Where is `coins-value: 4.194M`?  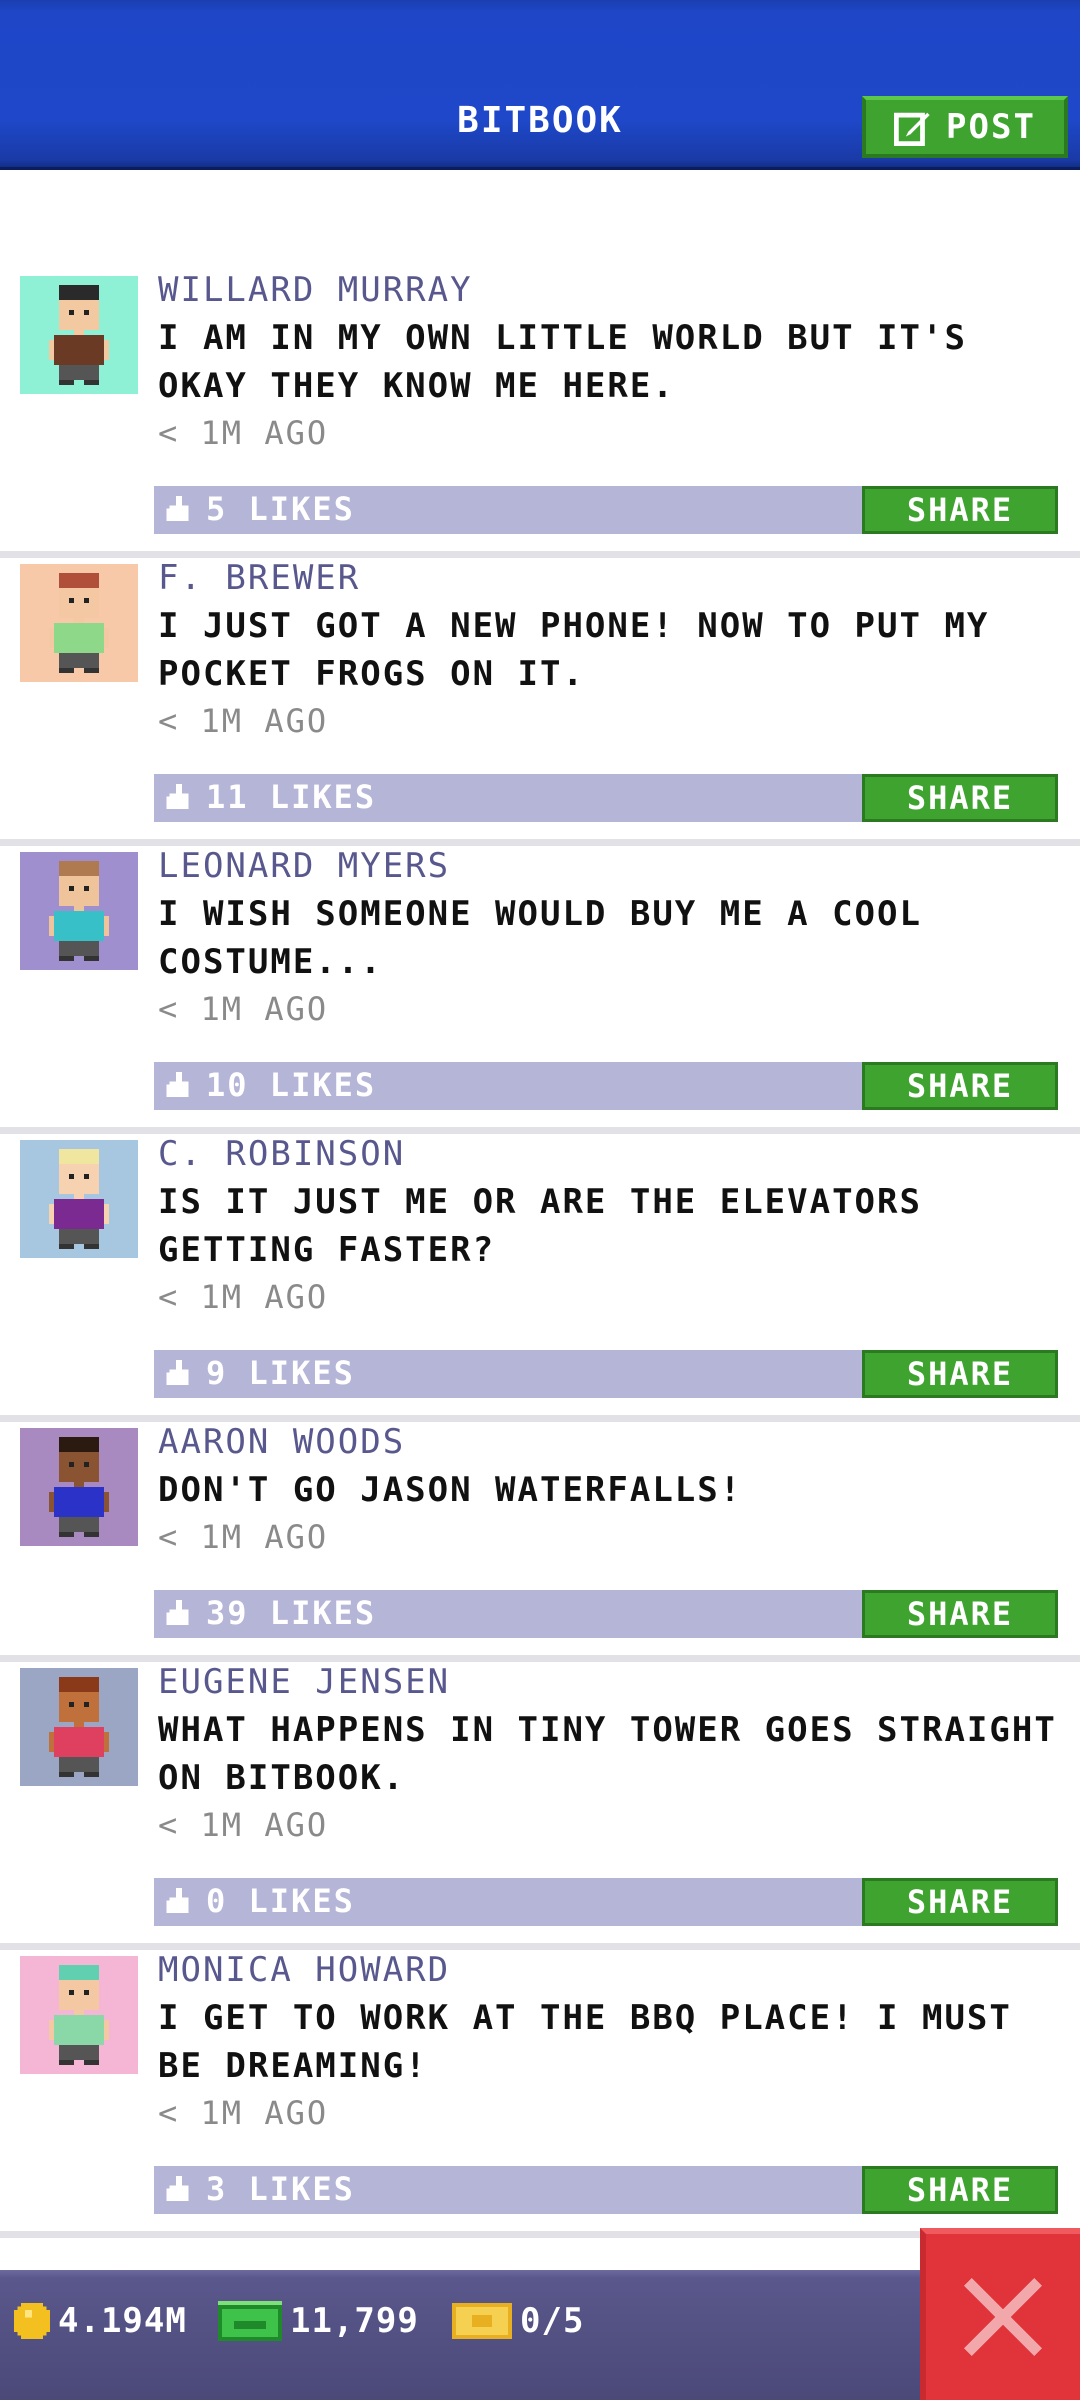
coins-value: 4.194M is located at coordinates (122, 2321).